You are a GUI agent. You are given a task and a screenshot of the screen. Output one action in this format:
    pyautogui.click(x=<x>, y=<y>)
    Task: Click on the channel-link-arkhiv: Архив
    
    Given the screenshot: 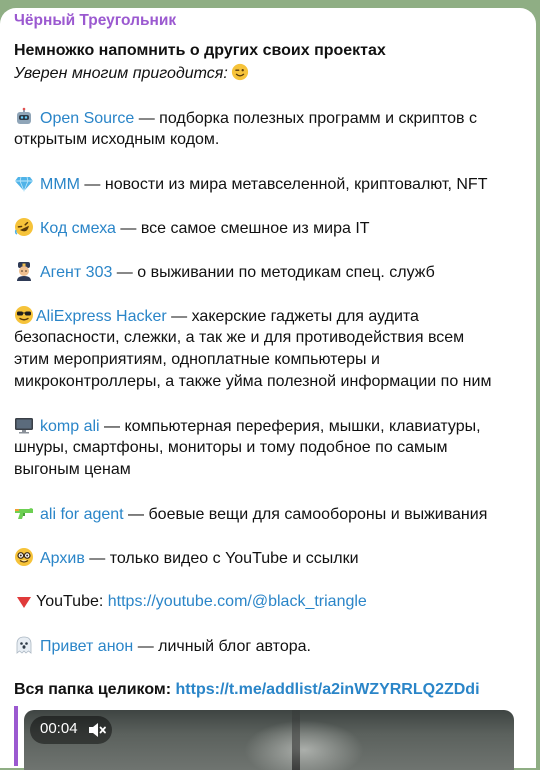 What is the action you would take?
    pyautogui.click(x=62, y=558)
    